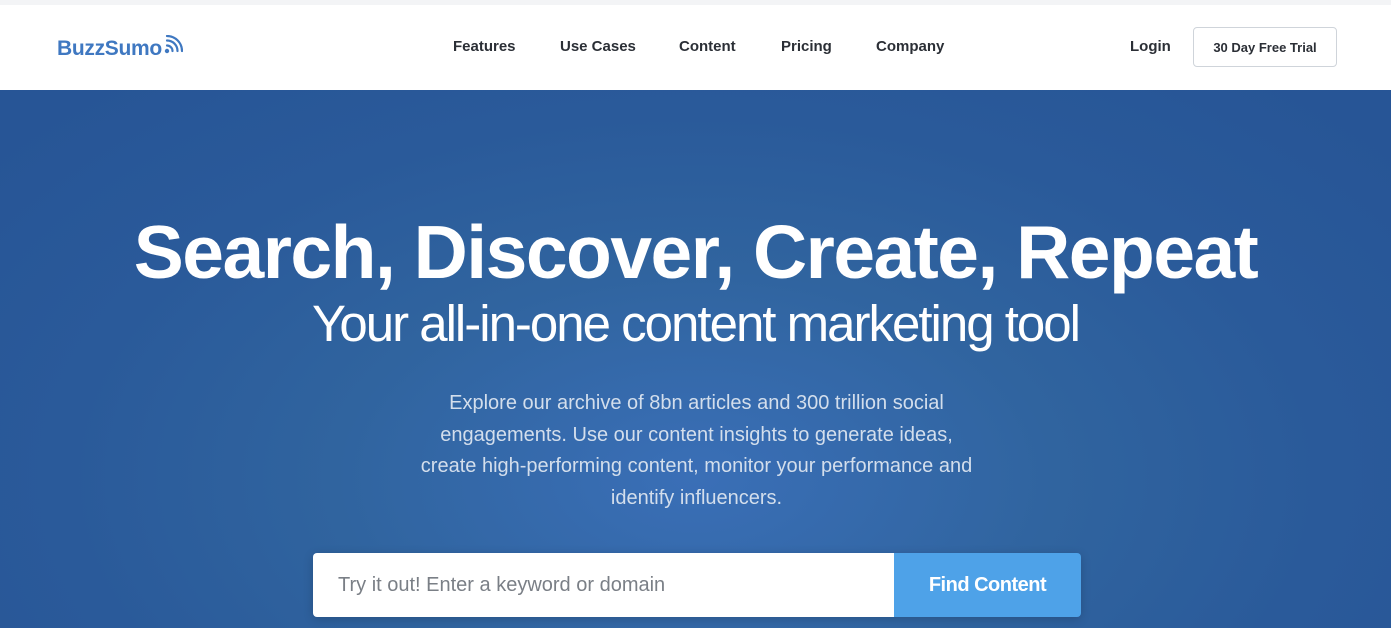 The width and height of the screenshot is (1391, 628). Describe the element at coordinates (109, 48) in the screenshot. I see `brand-name: BuzzSumo` at that location.